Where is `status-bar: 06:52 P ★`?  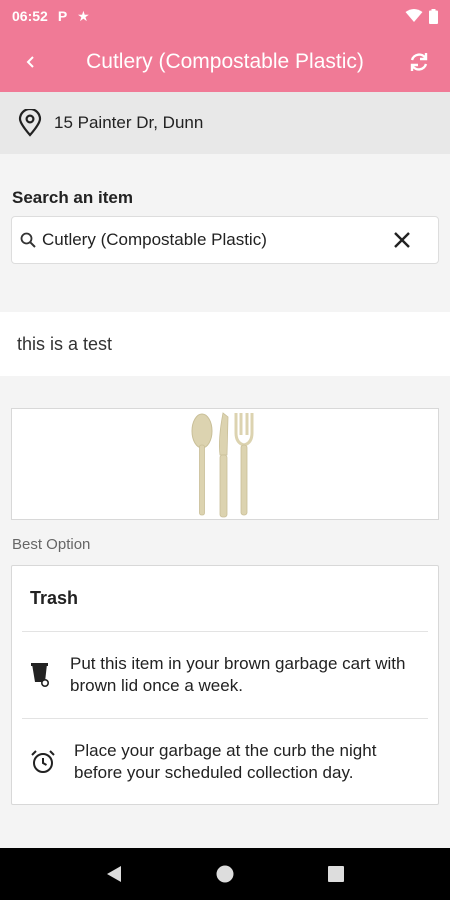 status-bar: 06:52 P ★ is located at coordinates (225, 16).